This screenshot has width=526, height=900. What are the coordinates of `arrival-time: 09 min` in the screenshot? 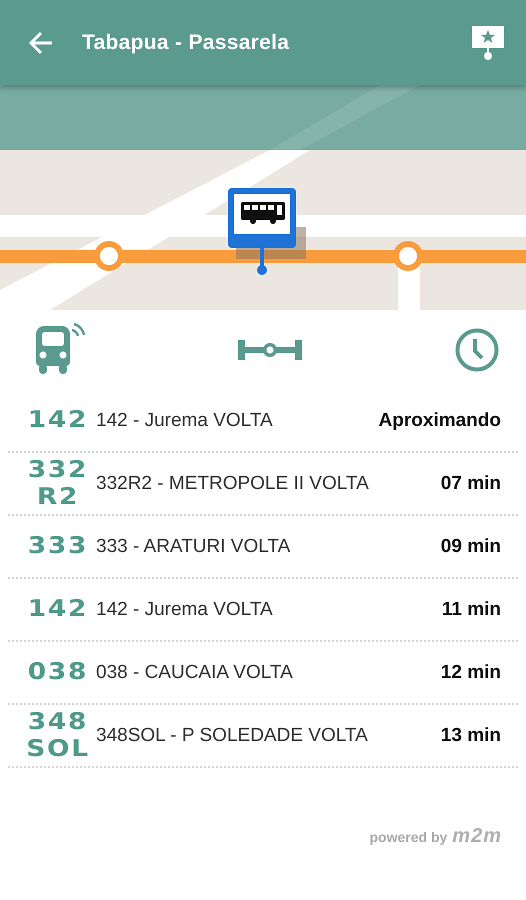 It's located at (470, 547).